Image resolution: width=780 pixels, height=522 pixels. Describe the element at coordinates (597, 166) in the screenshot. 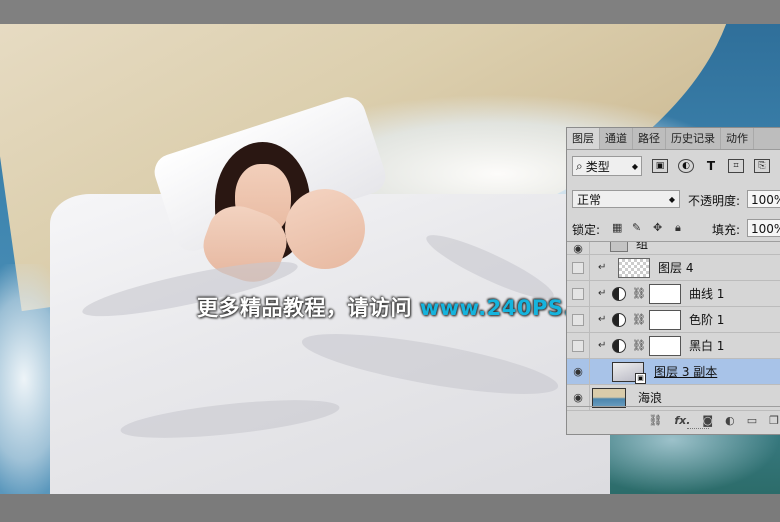

I see `filter-kind-label: 类型` at that location.